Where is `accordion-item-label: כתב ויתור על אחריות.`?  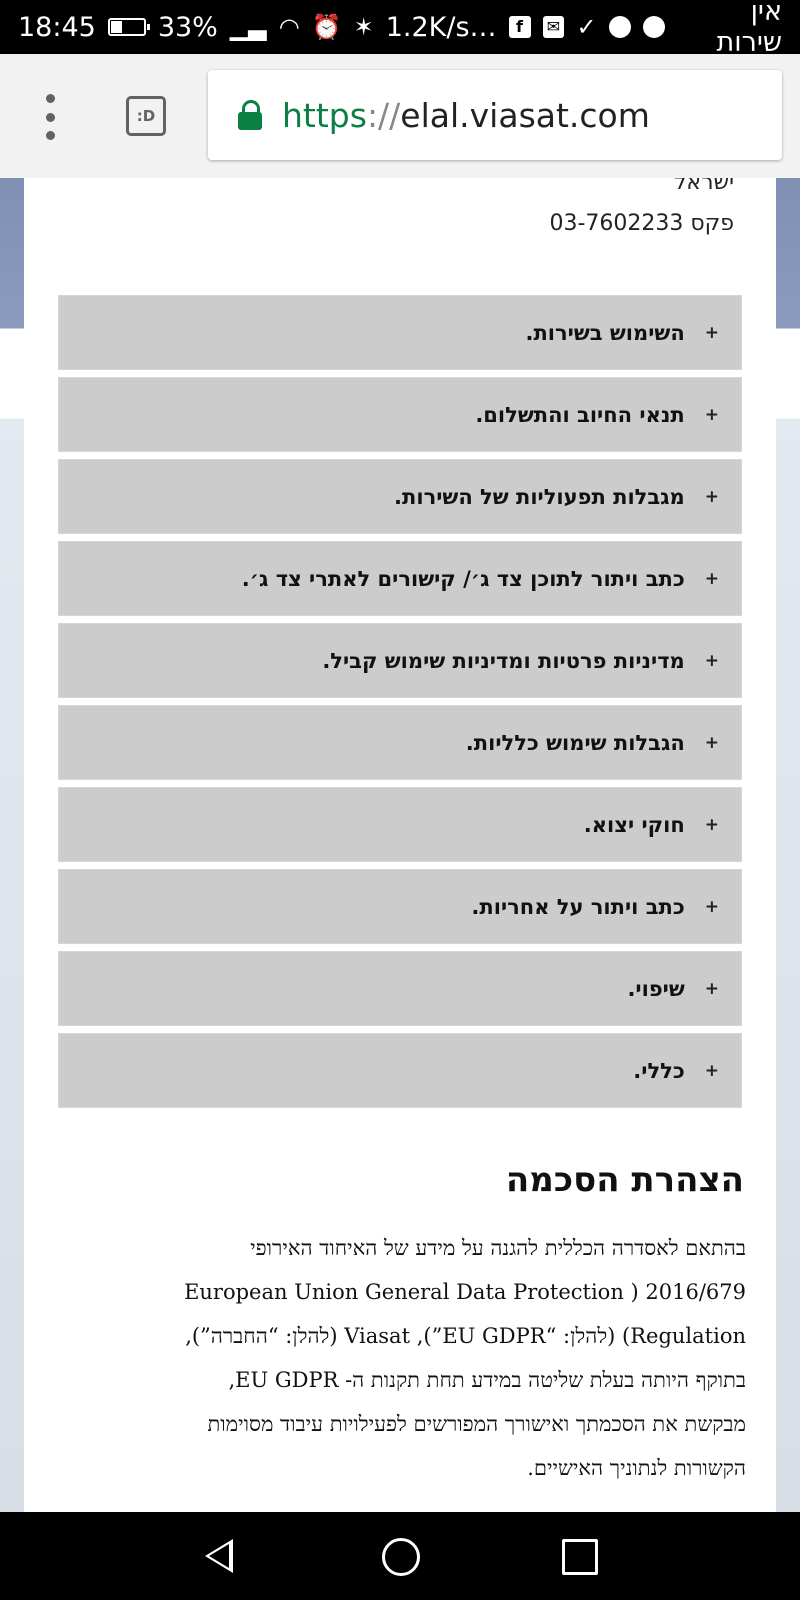
accordion-item-label: כתב ויתור על אחריות. is located at coordinates (578, 906).